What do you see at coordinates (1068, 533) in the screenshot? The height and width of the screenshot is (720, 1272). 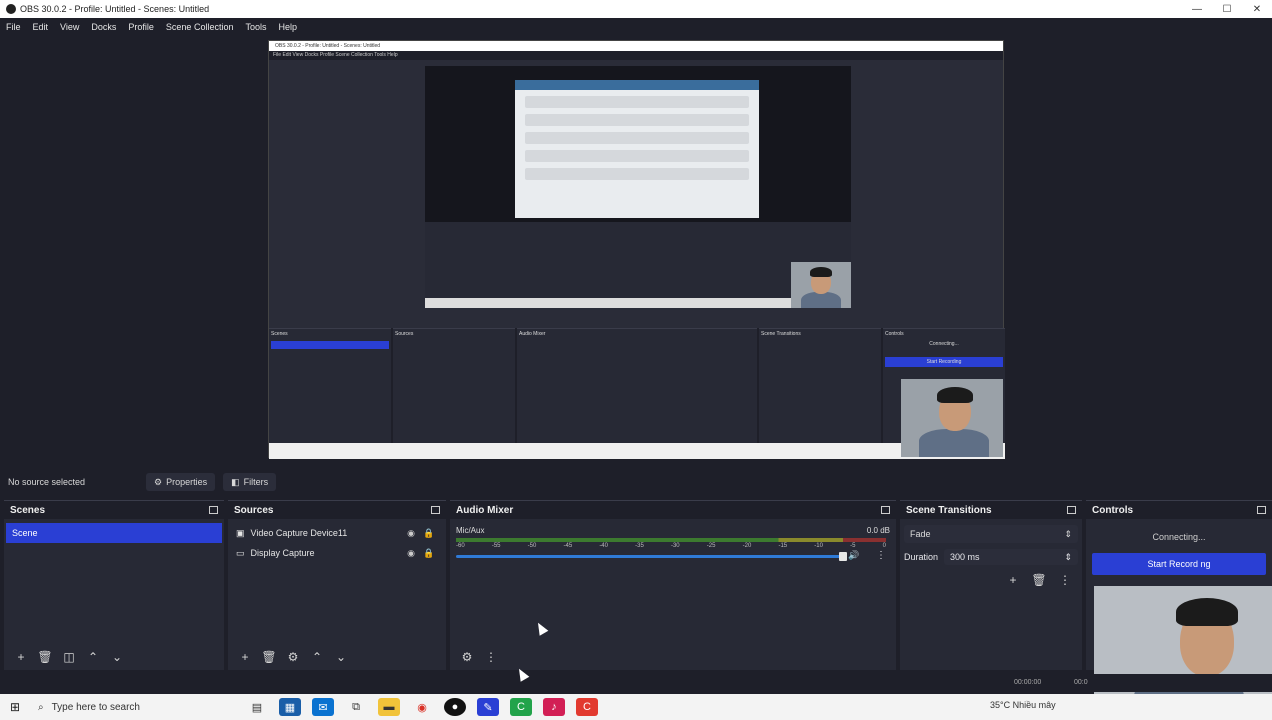 I see `chevron-updown-icon: ⇕` at bounding box center [1068, 533].